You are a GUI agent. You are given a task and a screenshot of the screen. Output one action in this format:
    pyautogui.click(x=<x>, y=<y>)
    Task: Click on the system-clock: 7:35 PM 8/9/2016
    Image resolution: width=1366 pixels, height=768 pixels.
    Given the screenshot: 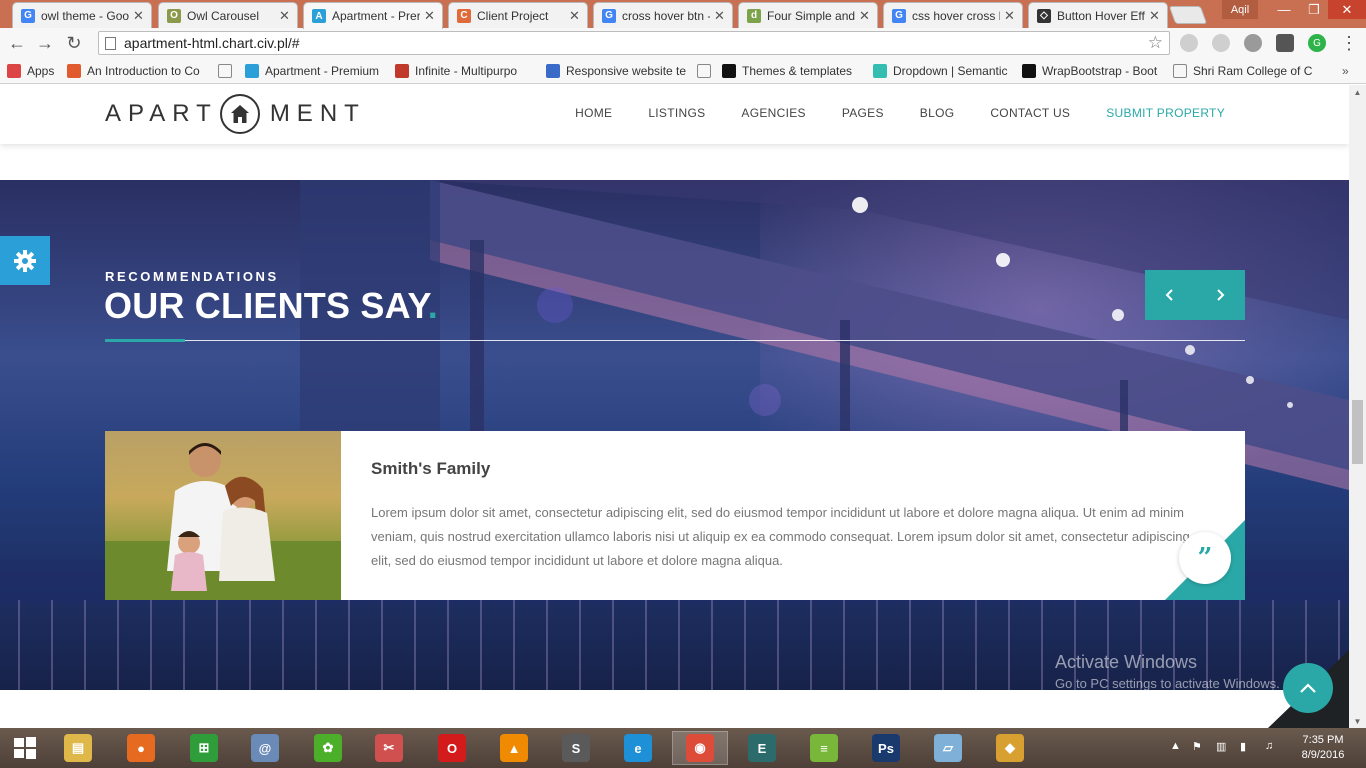 What is the action you would take?
    pyautogui.click(x=1323, y=748)
    